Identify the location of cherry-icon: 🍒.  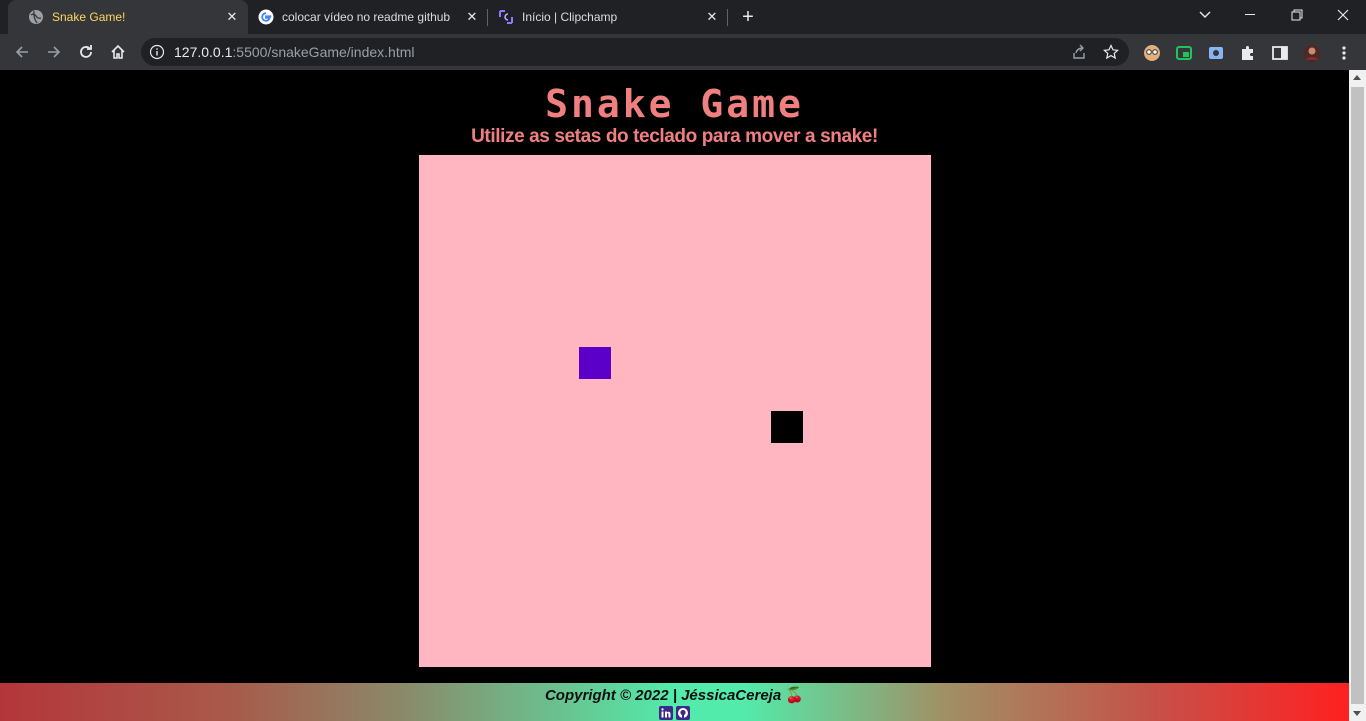
(795, 695).